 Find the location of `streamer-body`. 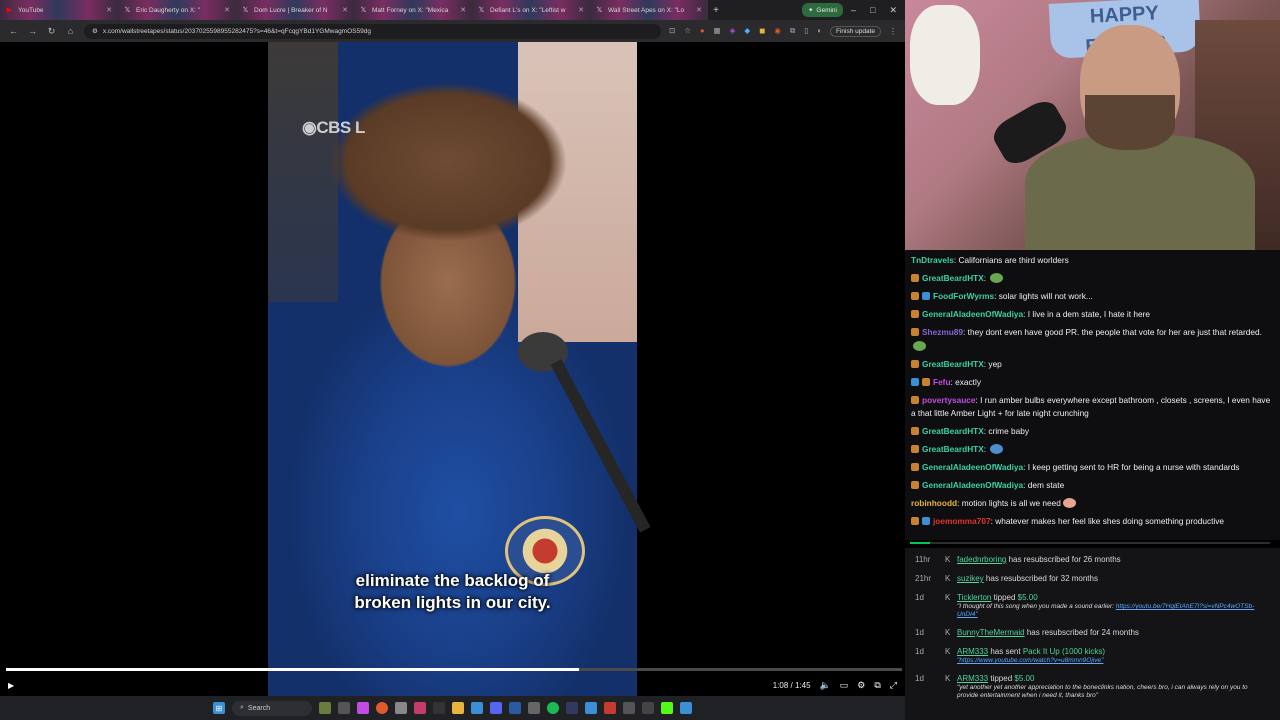

streamer-body is located at coordinates (1140, 192).